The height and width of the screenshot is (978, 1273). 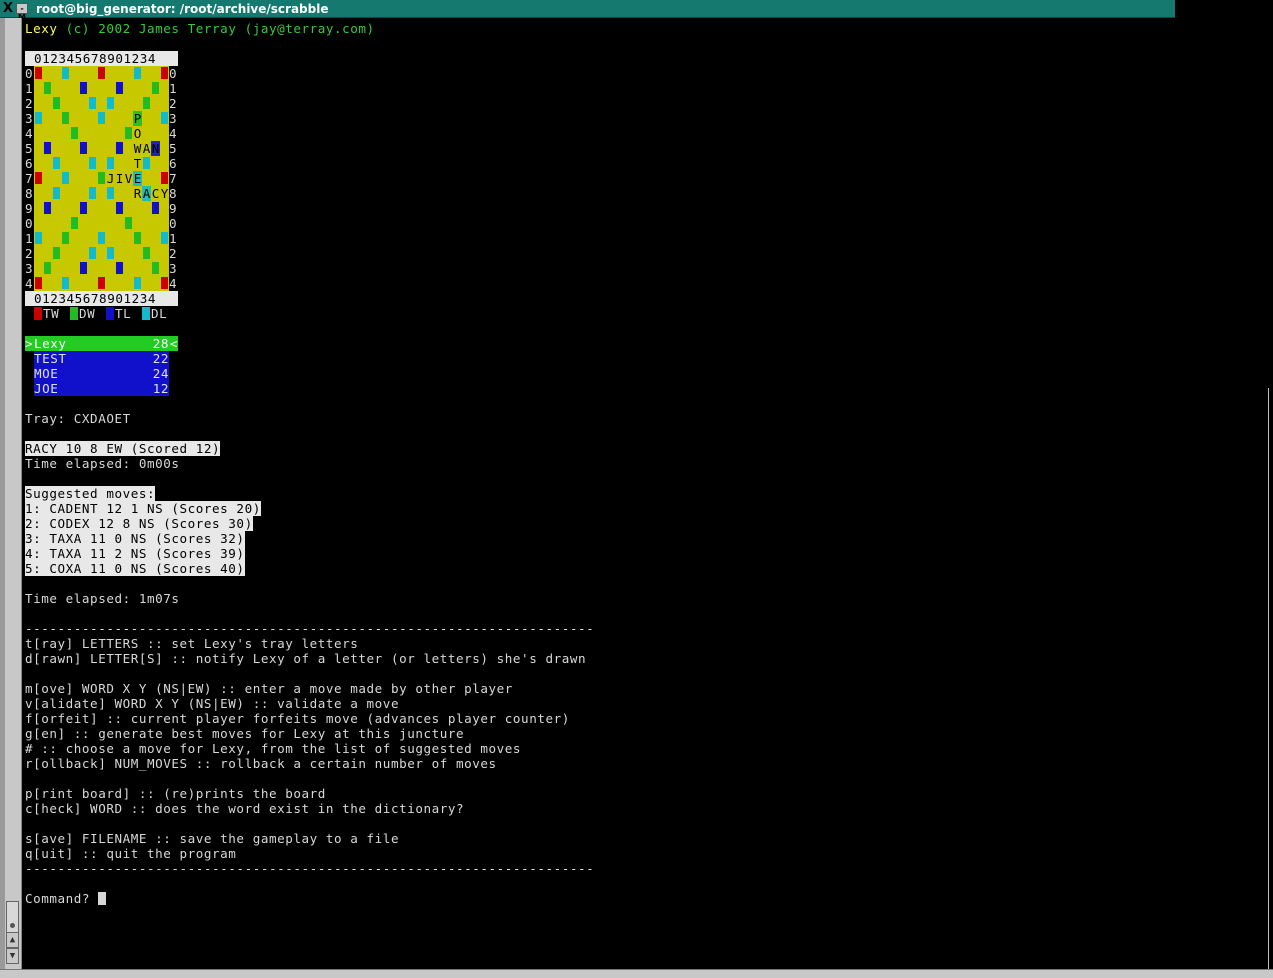 What do you see at coordinates (22, 12) in the screenshot?
I see `window-menu-button: -M` at bounding box center [22, 12].